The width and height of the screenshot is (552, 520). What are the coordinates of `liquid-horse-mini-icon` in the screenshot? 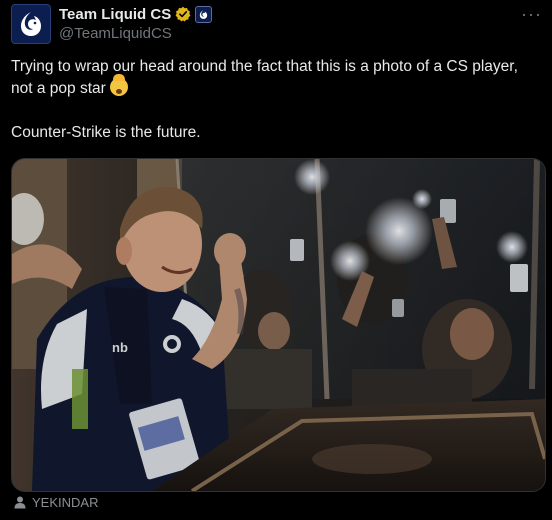 It's located at (204, 14).